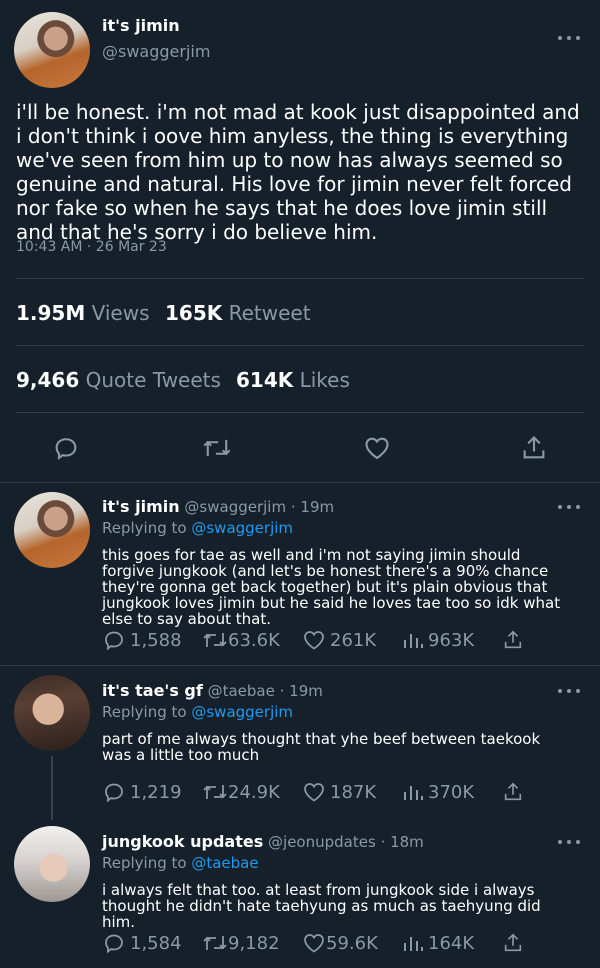 The width and height of the screenshot is (600, 968). I want to click on views-button: 164K, so click(438, 943).